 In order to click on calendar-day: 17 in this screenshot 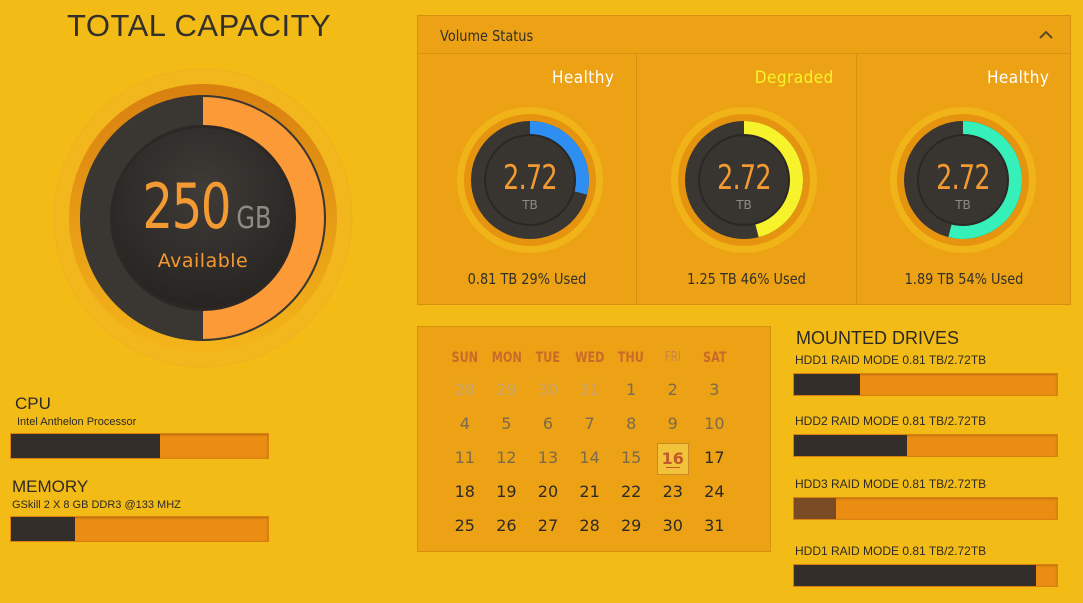, I will do `click(715, 458)`.